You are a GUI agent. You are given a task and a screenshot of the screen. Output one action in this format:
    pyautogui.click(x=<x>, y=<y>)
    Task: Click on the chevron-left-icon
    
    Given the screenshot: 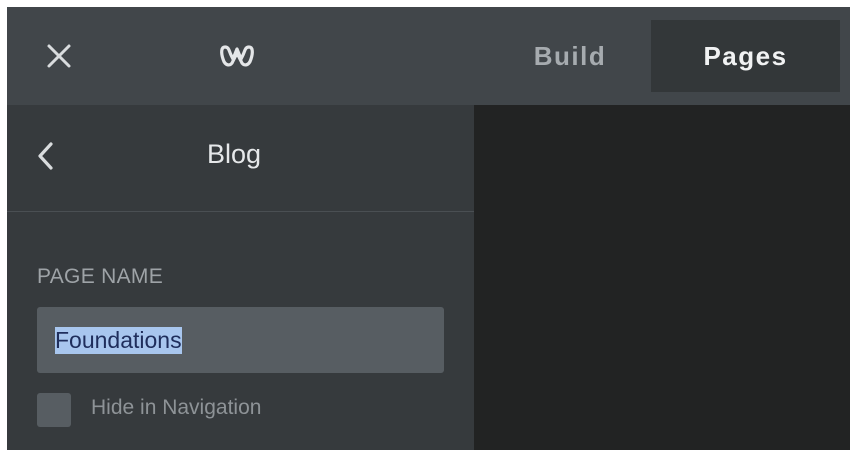 What is the action you would take?
    pyautogui.click(x=45, y=156)
    